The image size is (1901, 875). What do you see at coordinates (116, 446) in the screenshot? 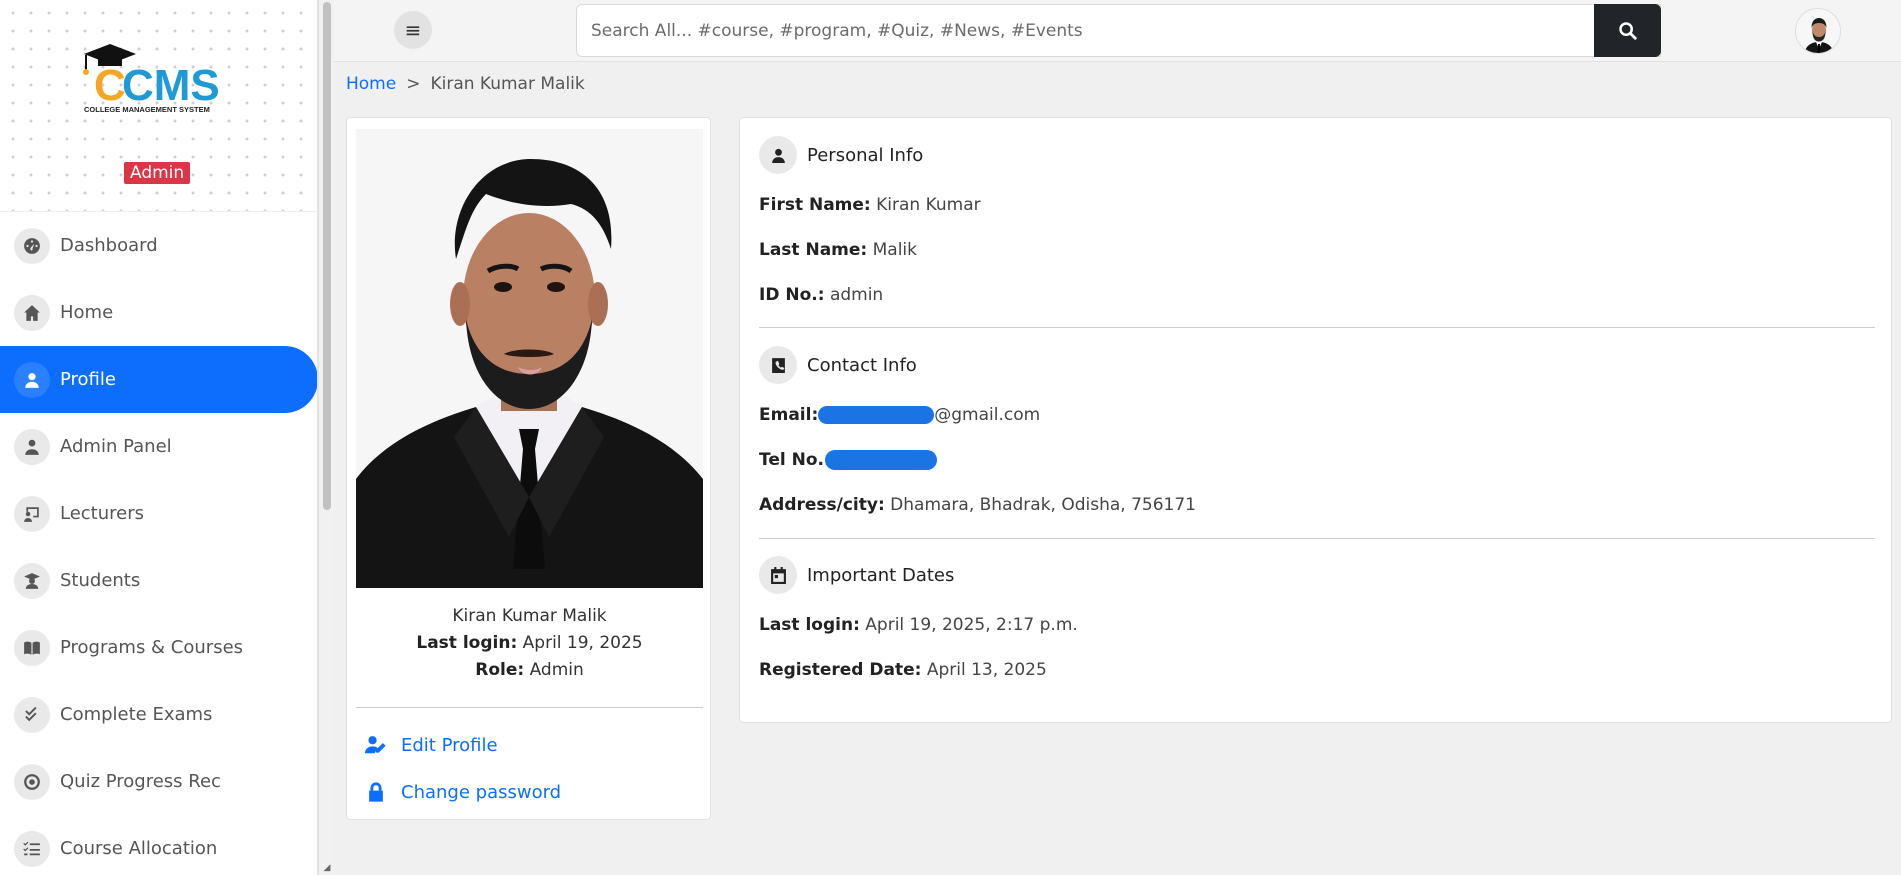
I see `sidebar-item-label: Admin Panel` at bounding box center [116, 446].